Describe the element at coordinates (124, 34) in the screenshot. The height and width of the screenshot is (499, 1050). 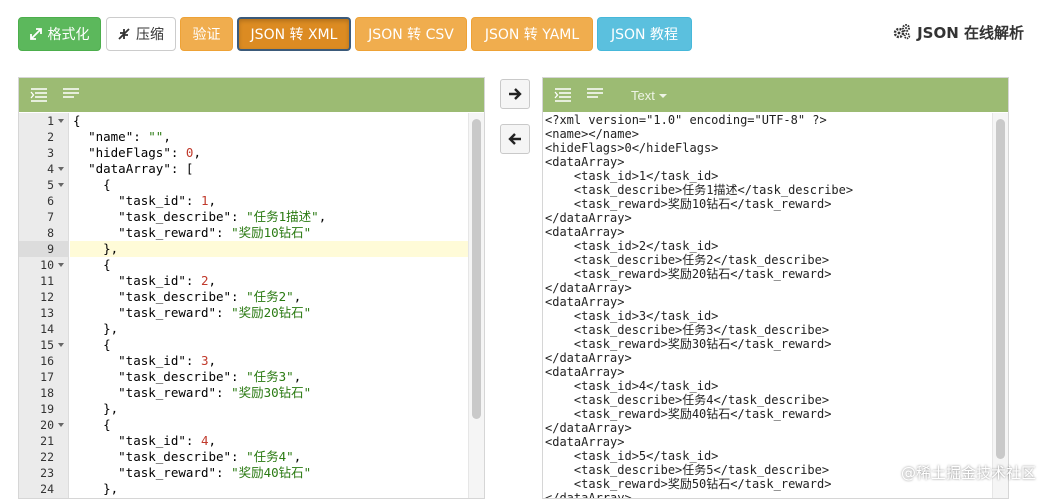
I see `compress-icon` at that location.